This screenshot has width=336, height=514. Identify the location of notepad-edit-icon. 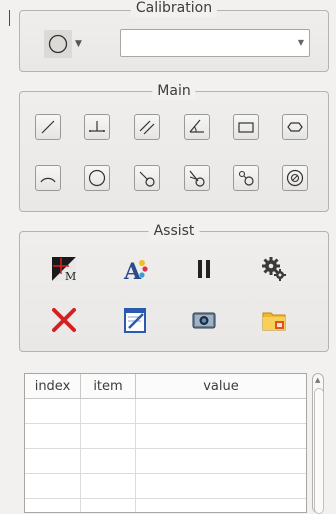
(135, 320).